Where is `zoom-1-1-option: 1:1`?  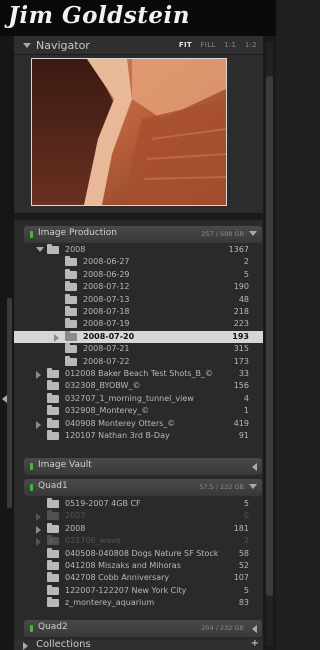 zoom-1-1-option: 1:1 is located at coordinates (230, 45).